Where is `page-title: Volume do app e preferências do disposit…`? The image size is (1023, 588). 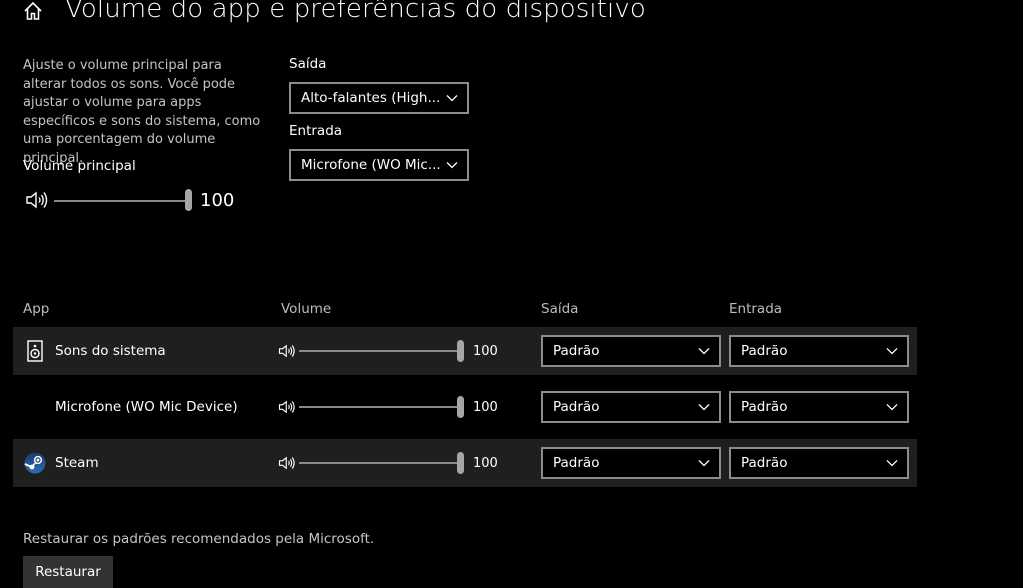 page-title: Volume do app e preferências do disposit… is located at coordinates (355, 12).